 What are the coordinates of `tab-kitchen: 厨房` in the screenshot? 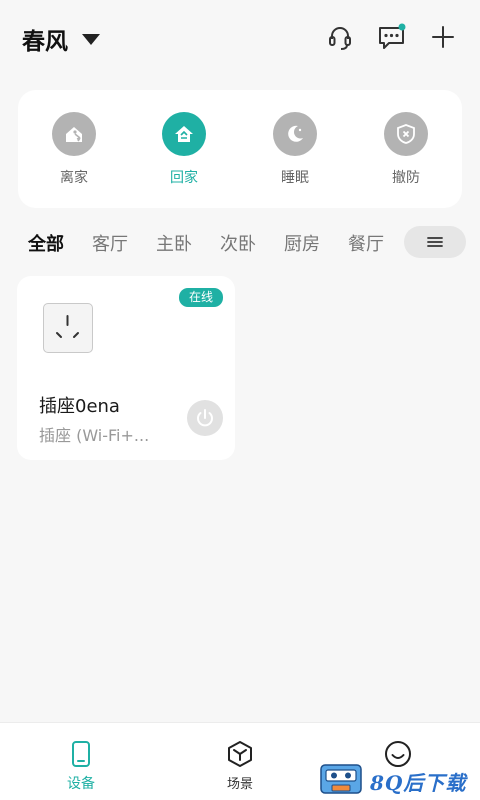 It's located at (302, 243).